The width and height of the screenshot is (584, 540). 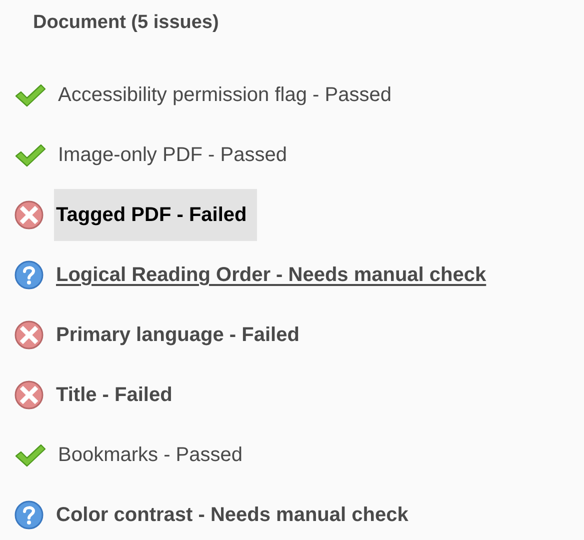 I want to click on check-result-item: Title - Failed, so click(x=118, y=395).